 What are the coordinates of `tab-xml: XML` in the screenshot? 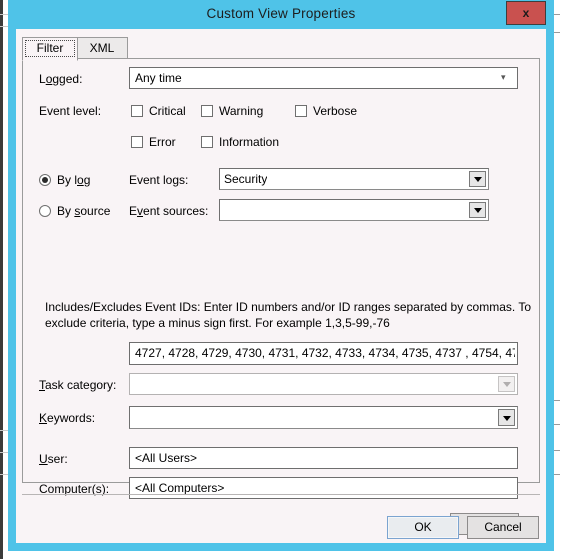 It's located at (102, 48).